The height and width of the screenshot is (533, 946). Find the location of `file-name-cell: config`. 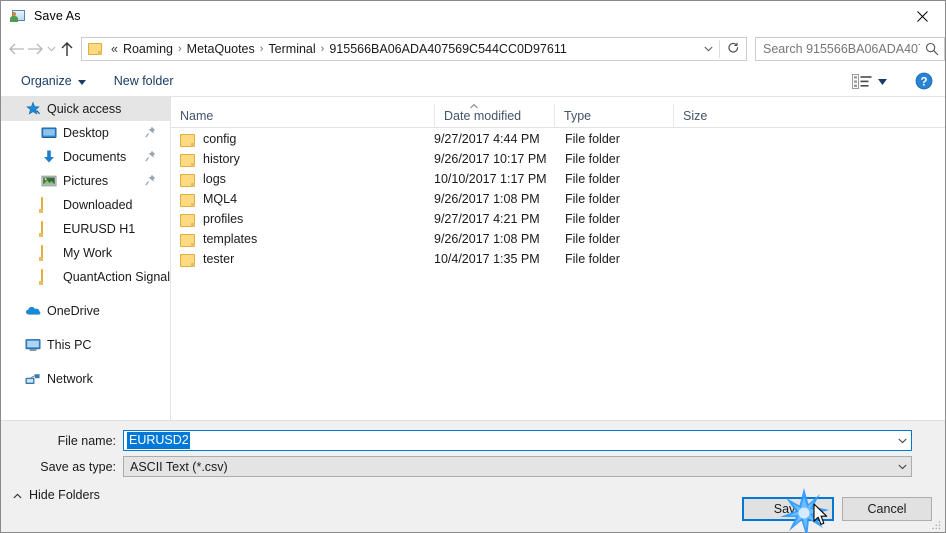

file-name-cell: config is located at coordinates (302, 139).